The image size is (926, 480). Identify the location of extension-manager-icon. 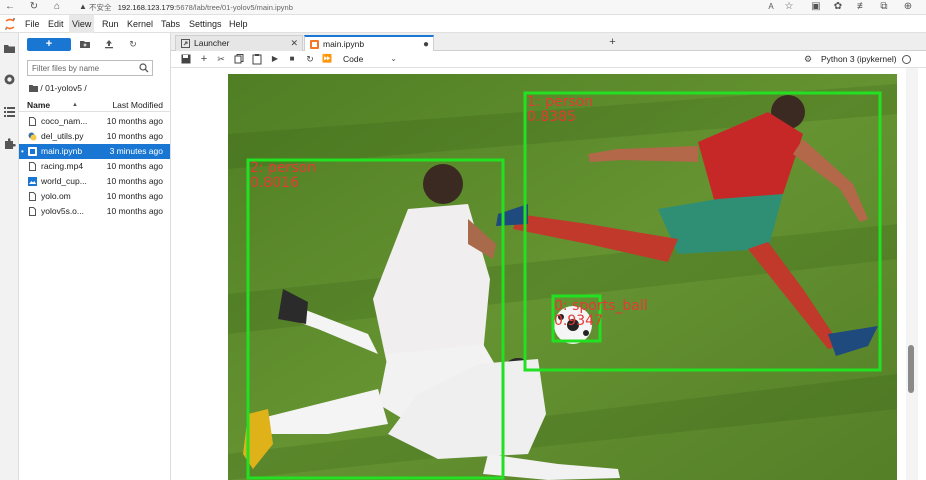
(9, 143).